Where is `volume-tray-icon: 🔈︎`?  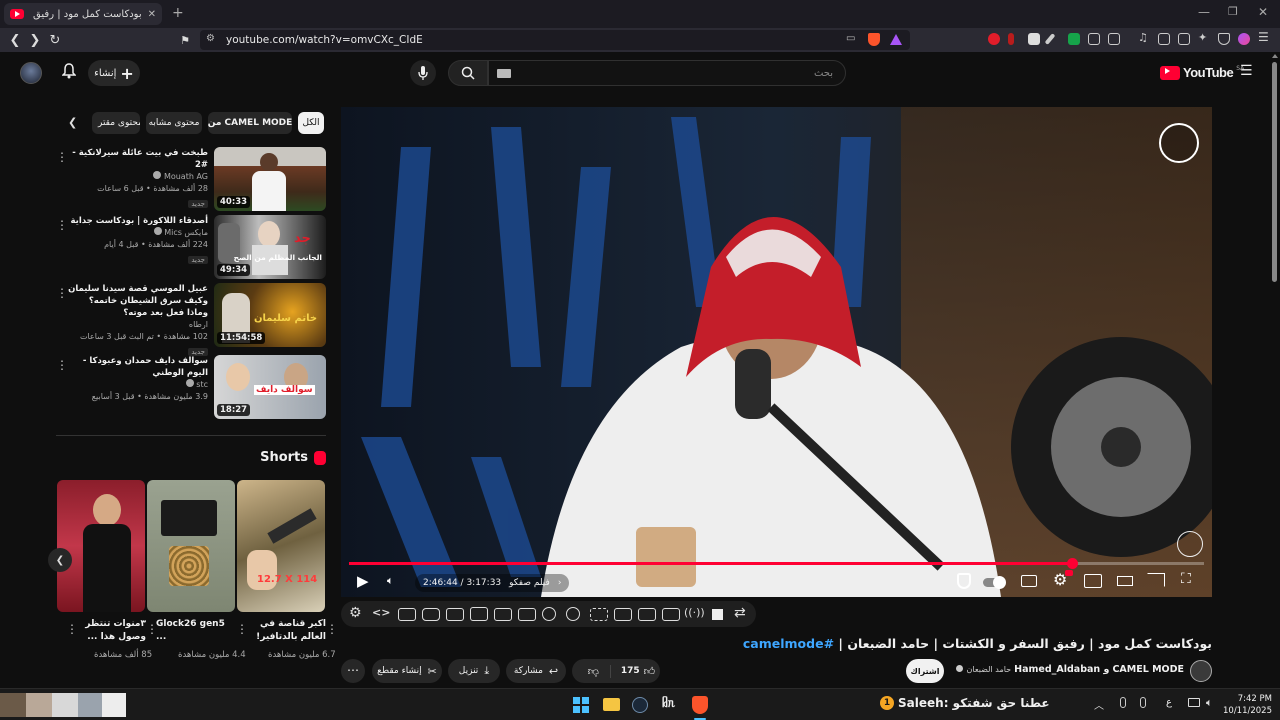 volume-tray-icon: 🔈︎ is located at coordinates (1209, 703).